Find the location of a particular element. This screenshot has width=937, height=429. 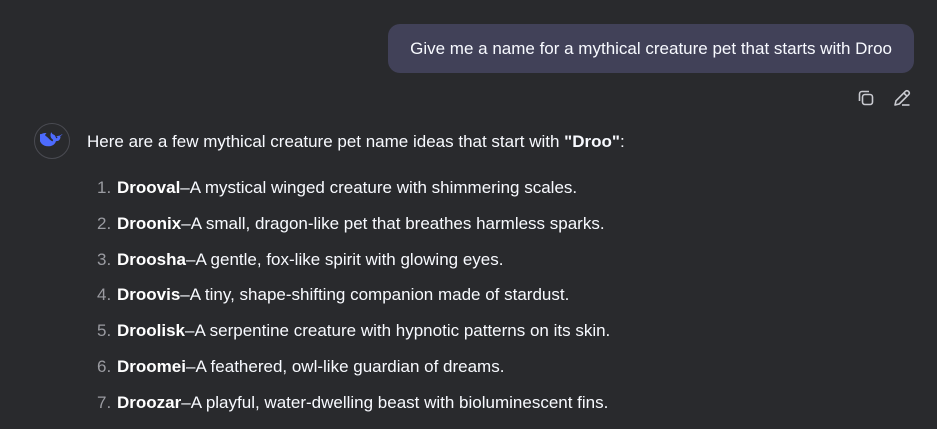

item-number: 3. is located at coordinates (104, 259).